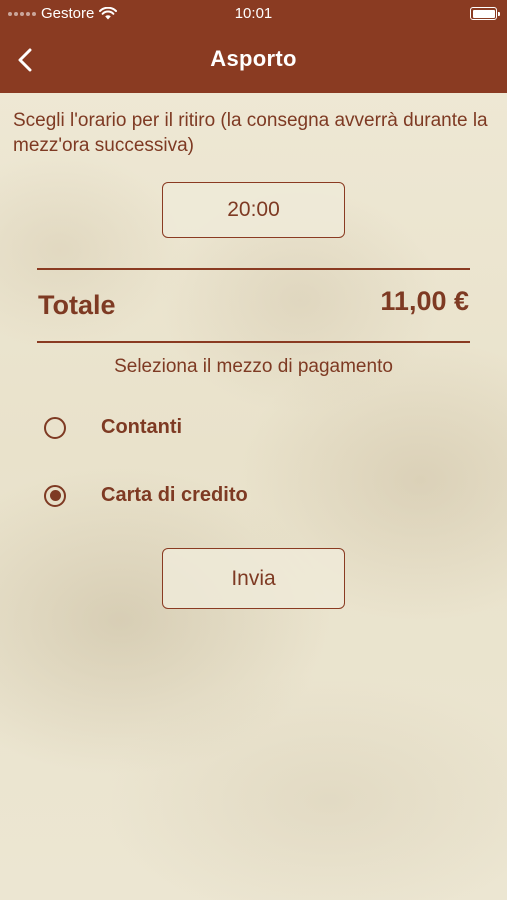 Image resolution: width=507 pixels, height=900 pixels. Describe the element at coordinates (55, 427) in the screenshot. I see `radio-button-cash` at that location.